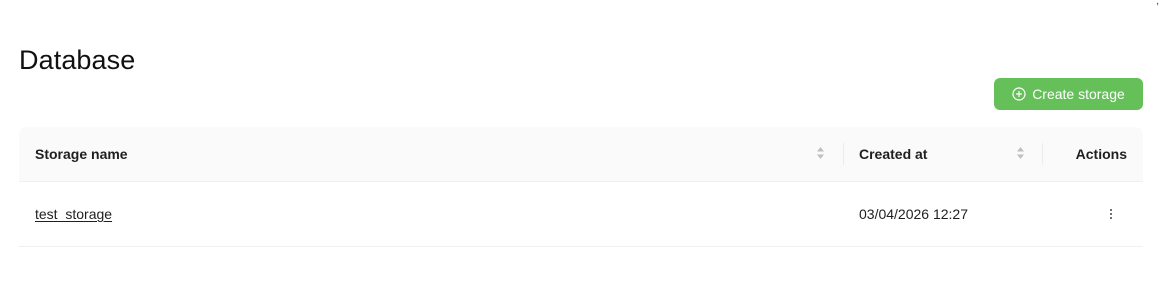 Image resolution: width=1161 pixels, height=290 pixels. I want to click on column-header-storage-name: Storage name, so click(431, 154).